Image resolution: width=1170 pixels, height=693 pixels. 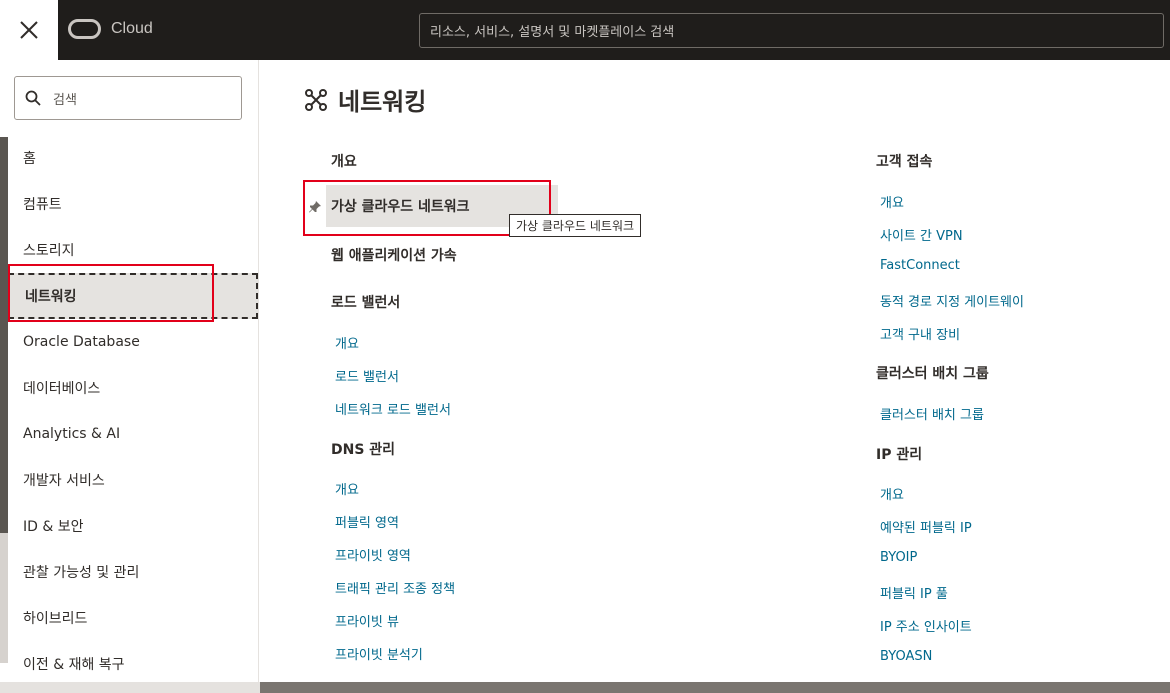 I want to click on link-web-app-acceleration: 웹 애플리케이션 가속, so click(x=394, y=255).